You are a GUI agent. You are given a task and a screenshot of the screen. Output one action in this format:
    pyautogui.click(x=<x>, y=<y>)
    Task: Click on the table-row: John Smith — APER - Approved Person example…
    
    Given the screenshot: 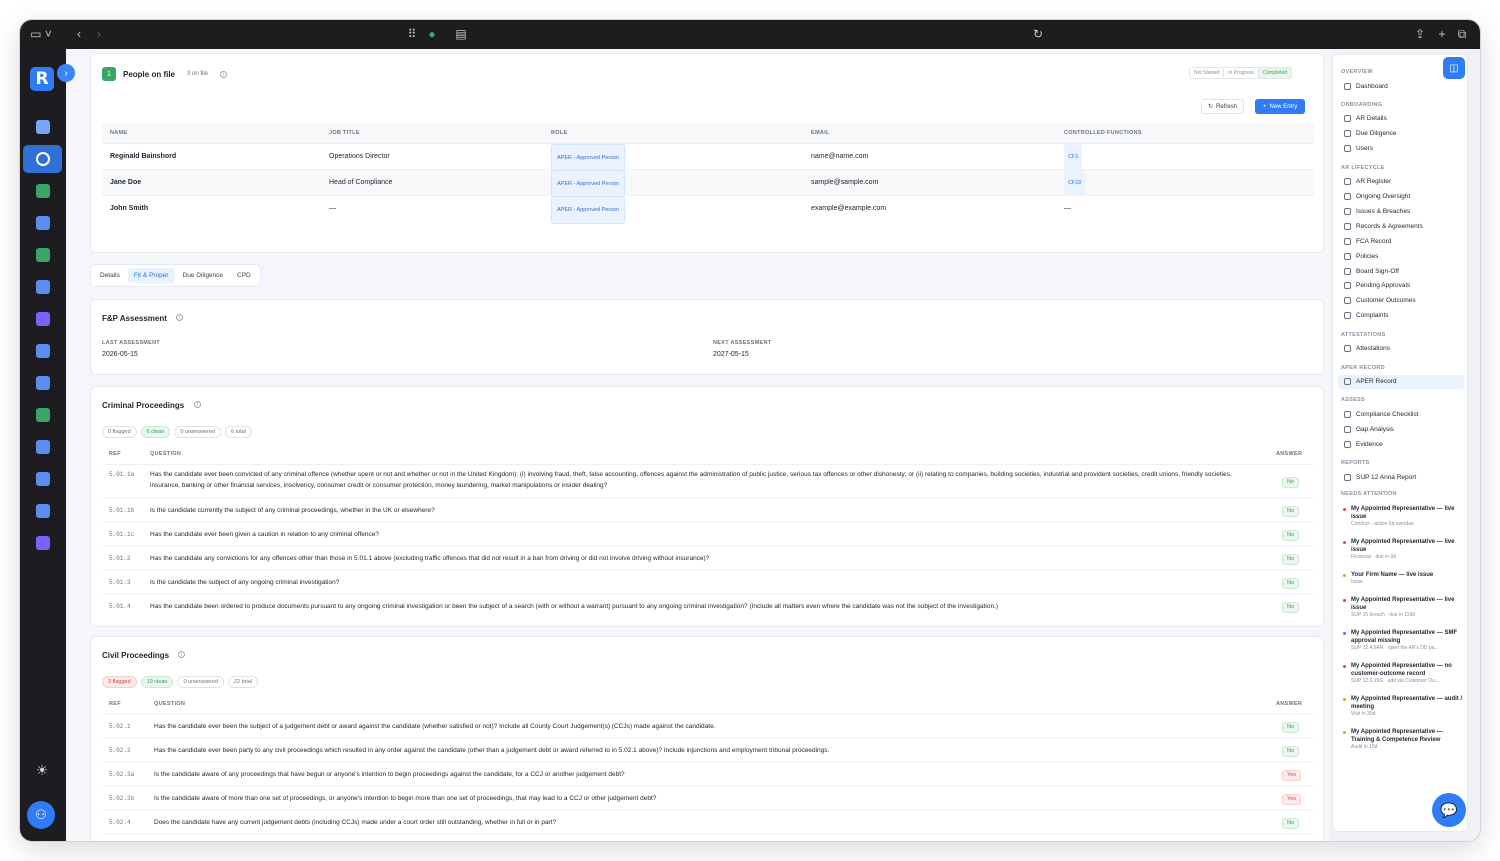 What is the action you would take?
    pyautogui.click(x=708, y=209)
    